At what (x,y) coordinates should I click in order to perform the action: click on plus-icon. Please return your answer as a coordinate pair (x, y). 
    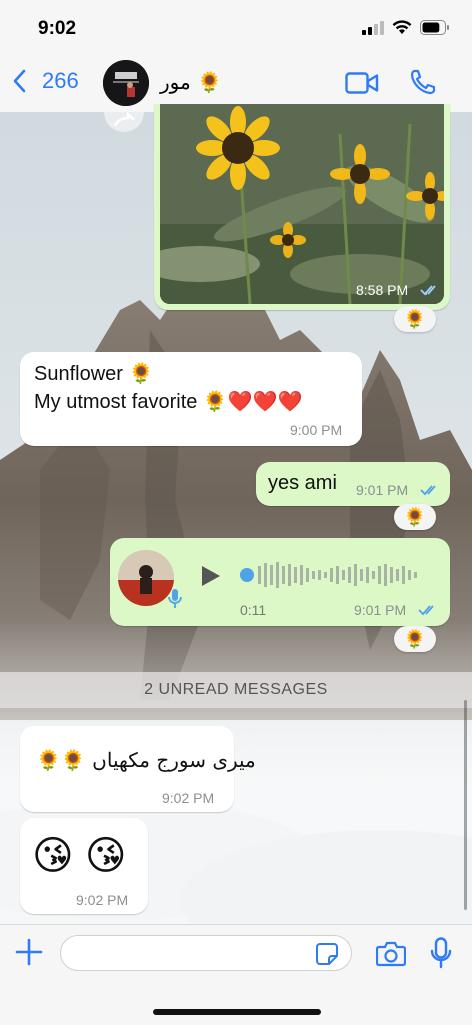
    Looking at the image, I should click on (29, 952).